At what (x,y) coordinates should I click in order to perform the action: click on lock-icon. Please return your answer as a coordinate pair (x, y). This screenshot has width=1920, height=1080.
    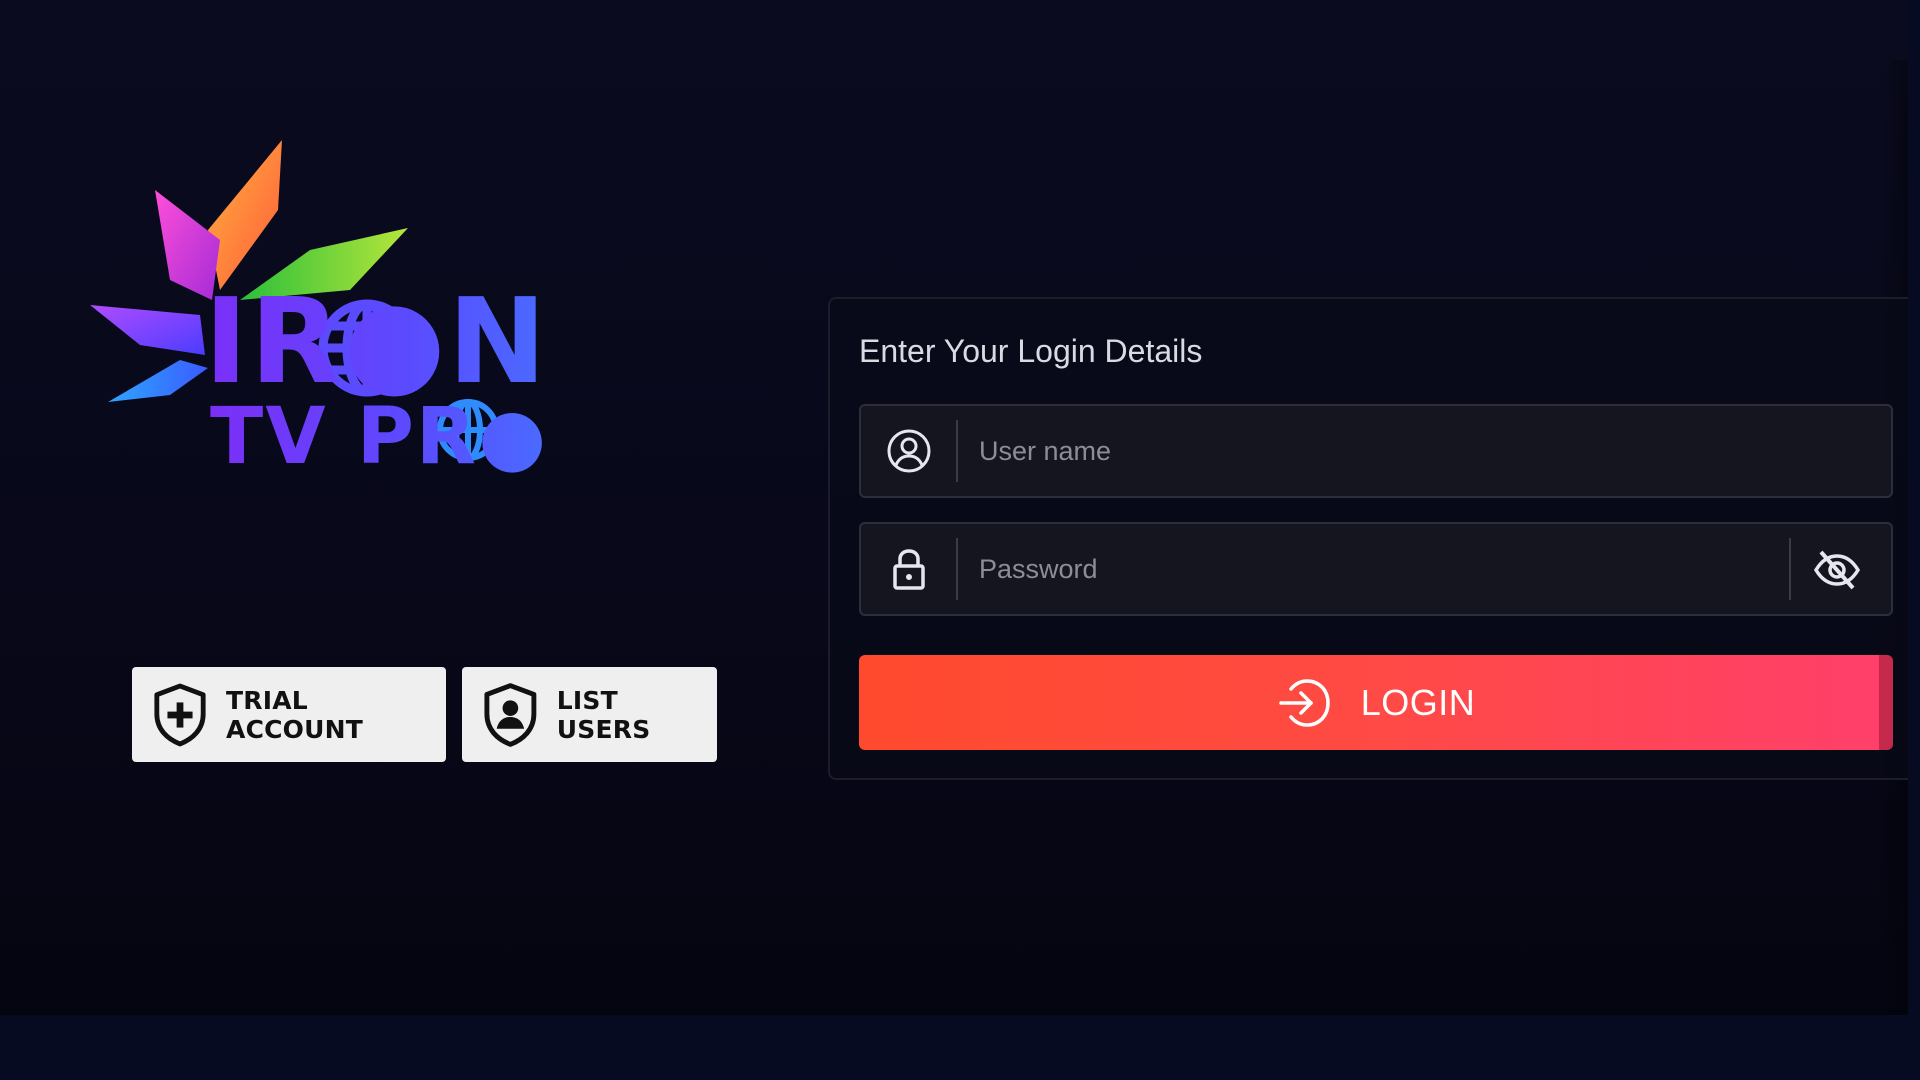
    Looking at the image, I should click on (909, 569).